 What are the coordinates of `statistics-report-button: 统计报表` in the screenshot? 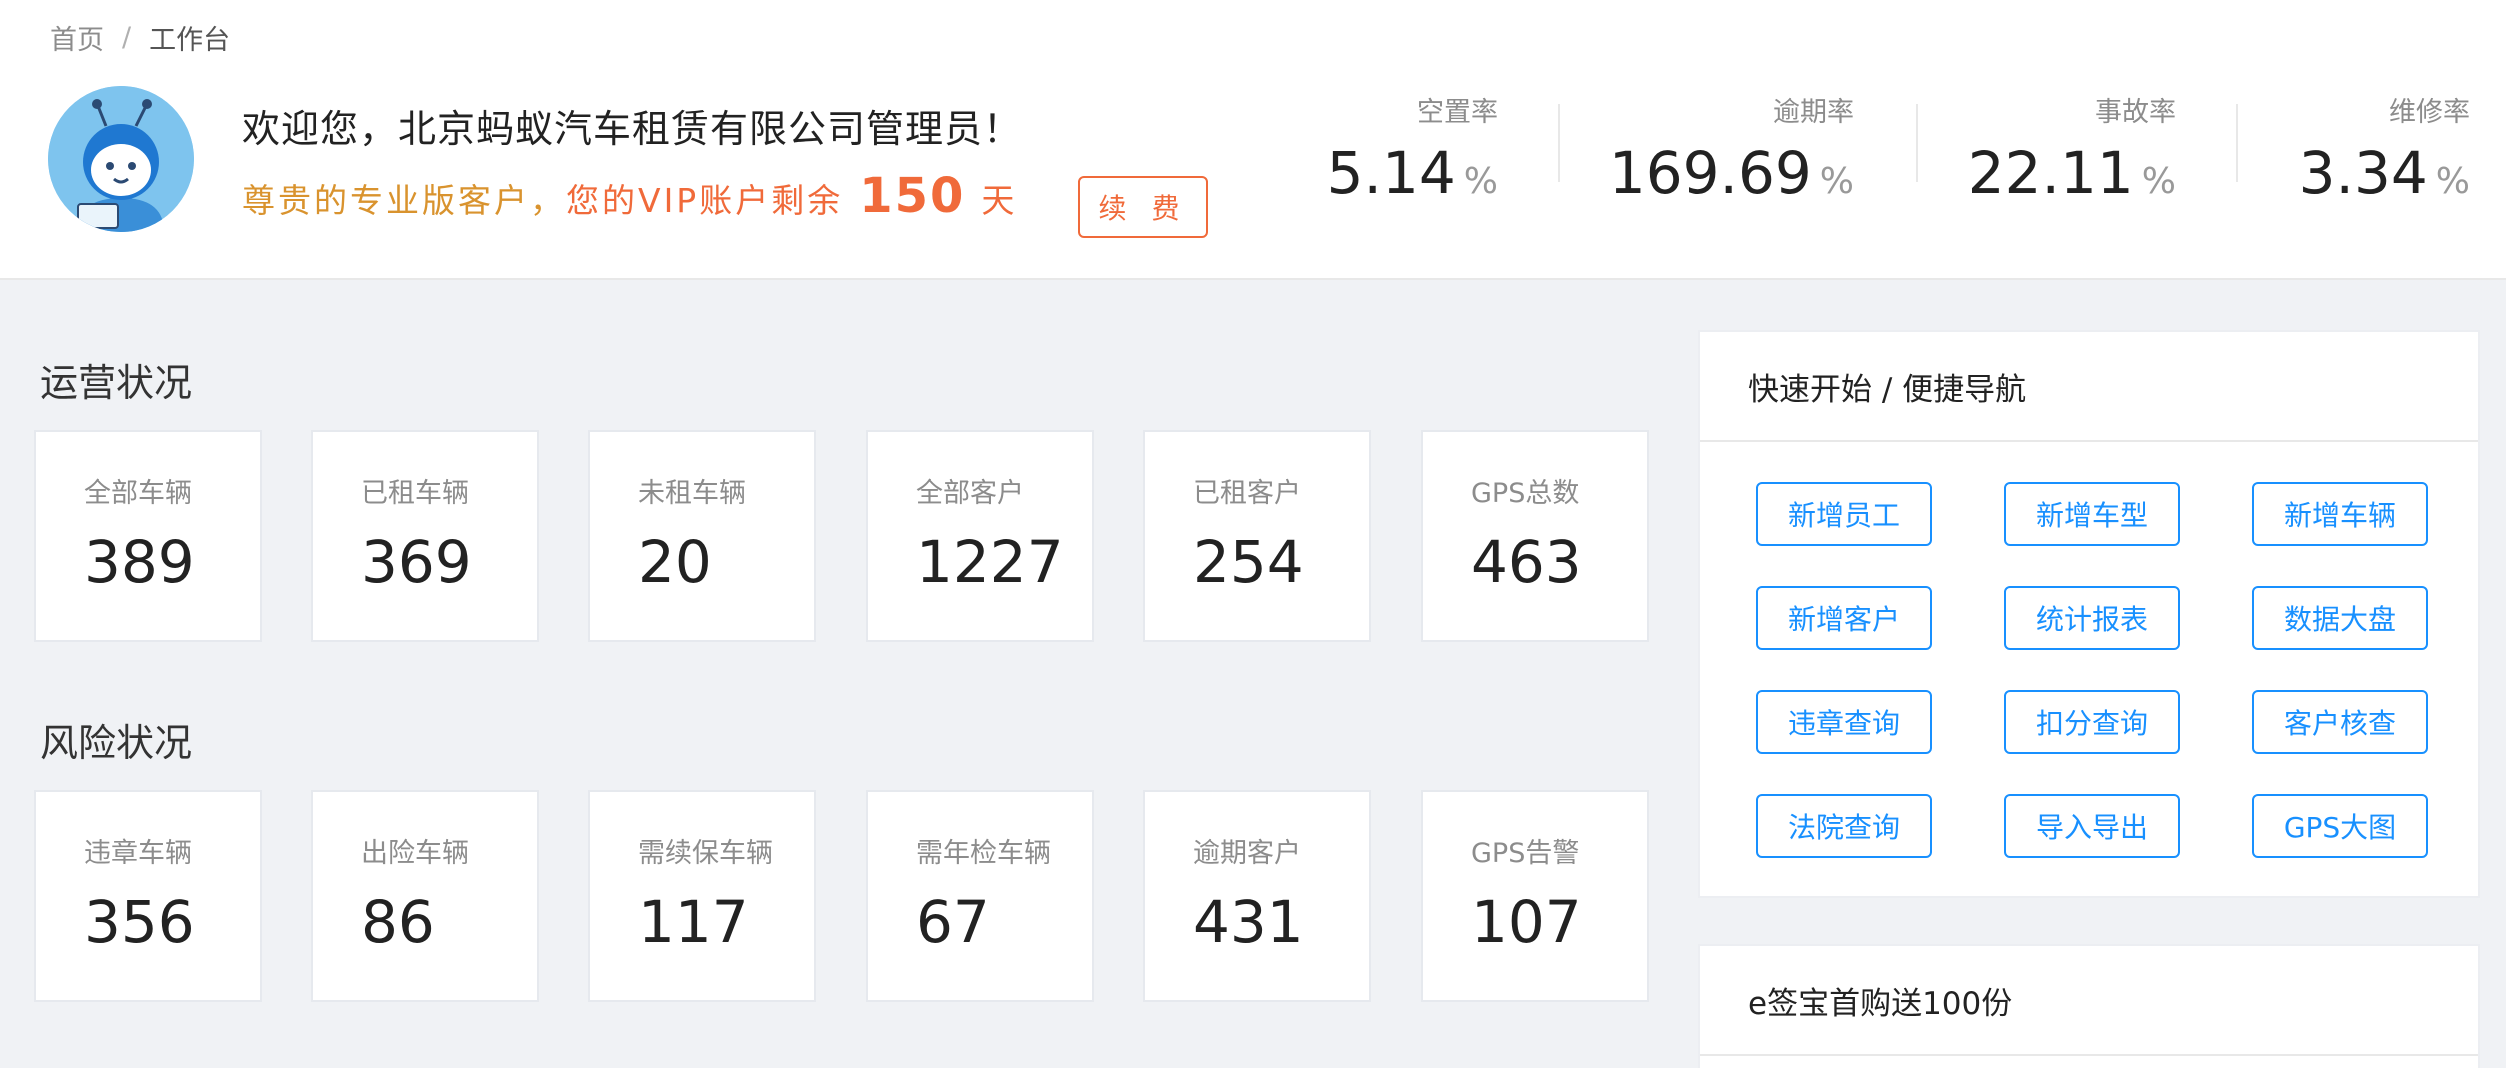 It's located at (2092, 618).